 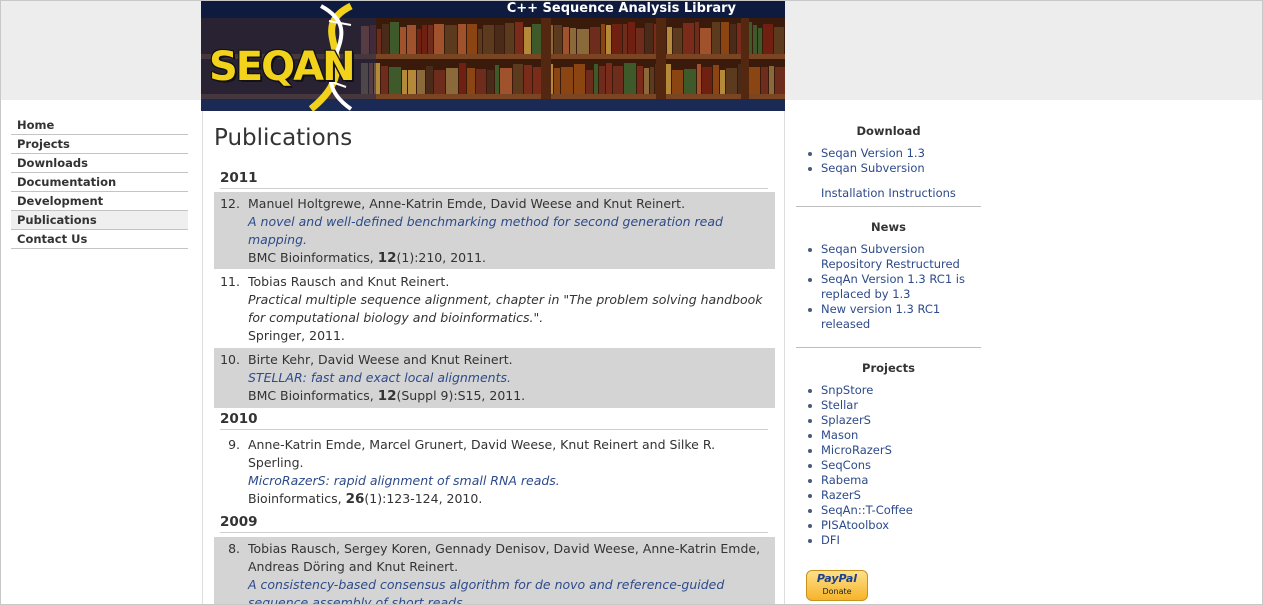 I want to click on paypal-donate-button: PayPal Donate, so click(x=837, y=585).